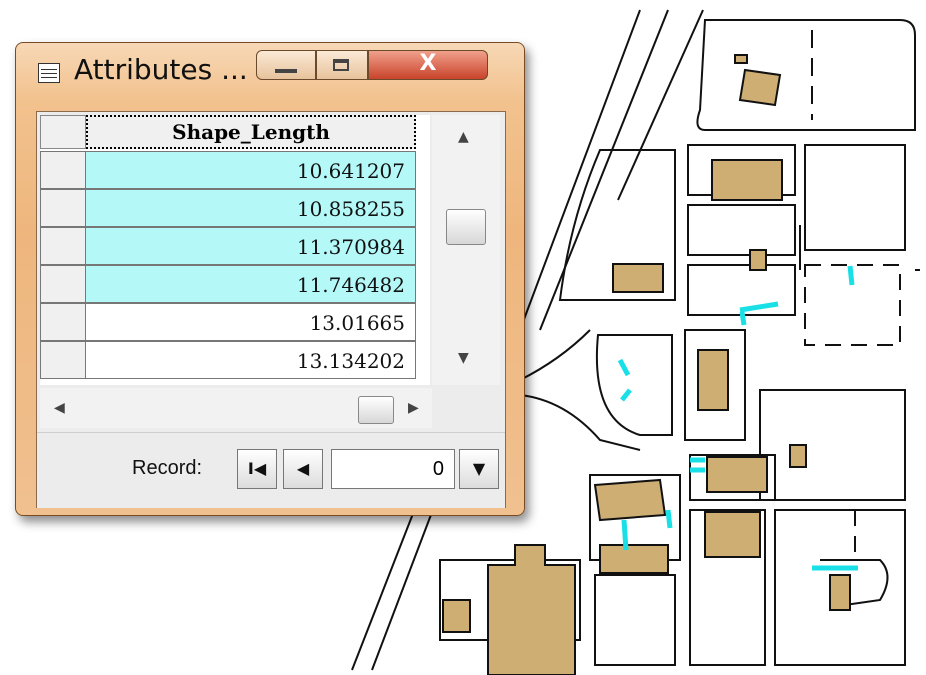  I want to click on table-row: 13.134202, so click(228, 360).